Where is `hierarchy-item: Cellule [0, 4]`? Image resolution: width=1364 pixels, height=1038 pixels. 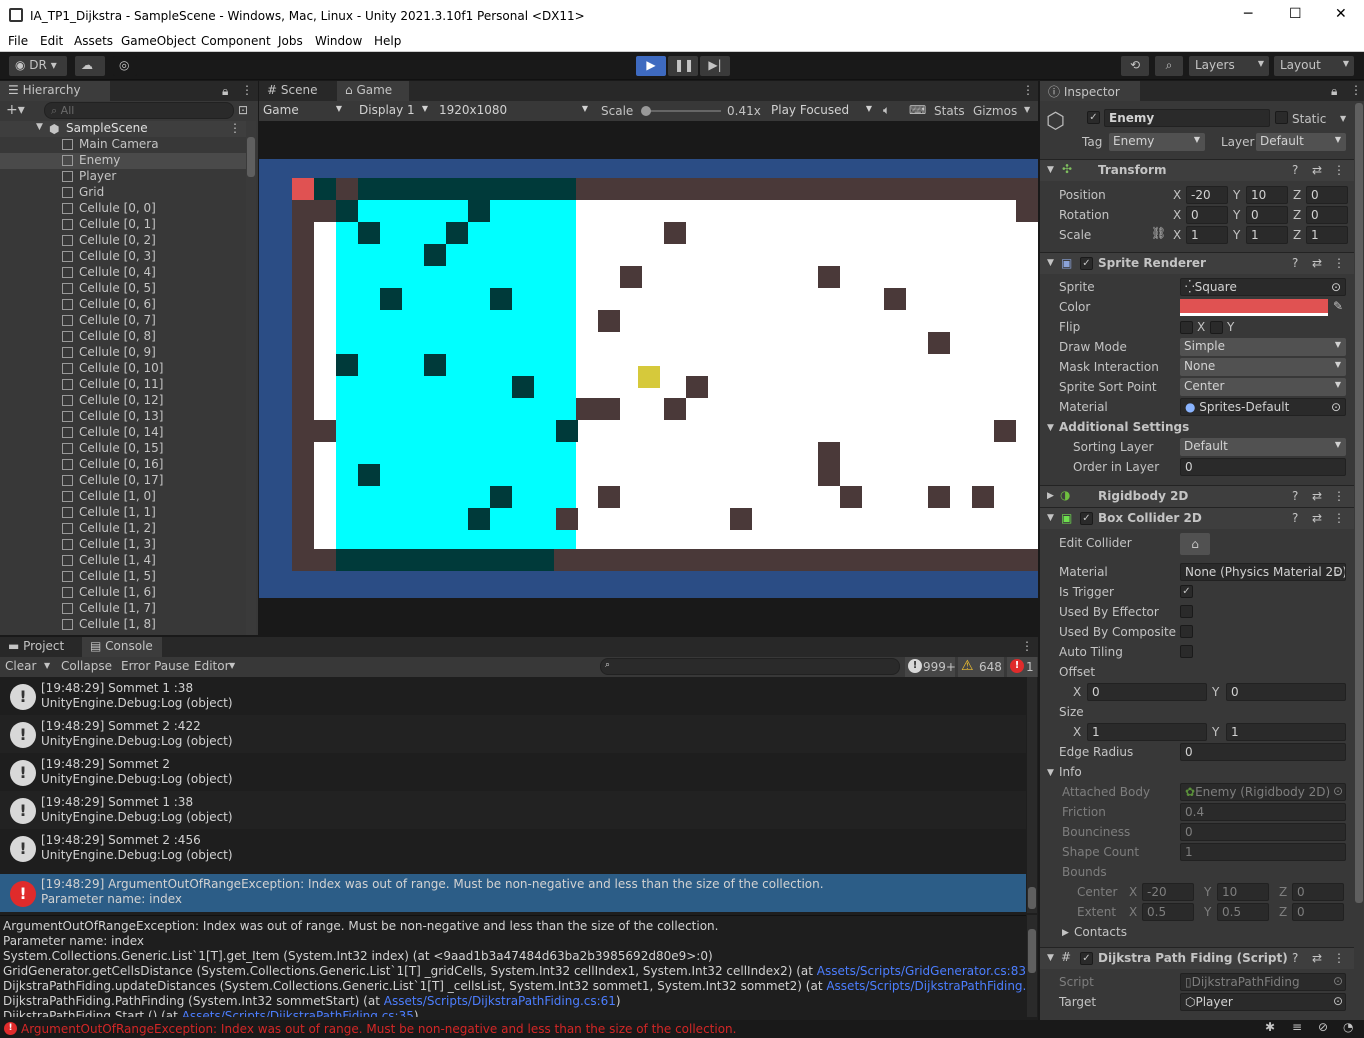
hierarchy-item: Cellule [0, 4] is located at coordinates (123, 273).